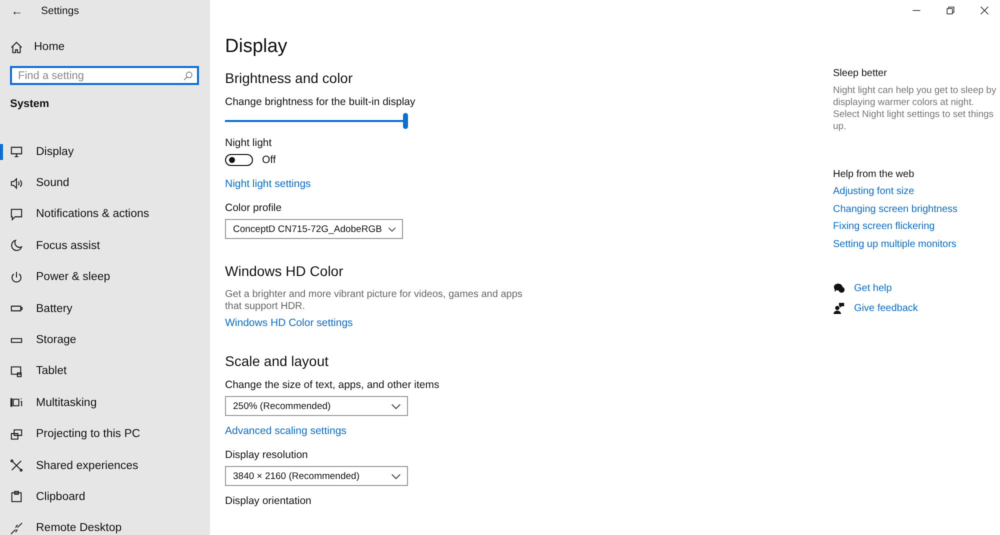 The height and width of the screenshot is (535, 1000). What do you see at coordinates (105, 372) in the screenshot?
I see `sidebar-item: Tablet` at bounding box center [105, 372].